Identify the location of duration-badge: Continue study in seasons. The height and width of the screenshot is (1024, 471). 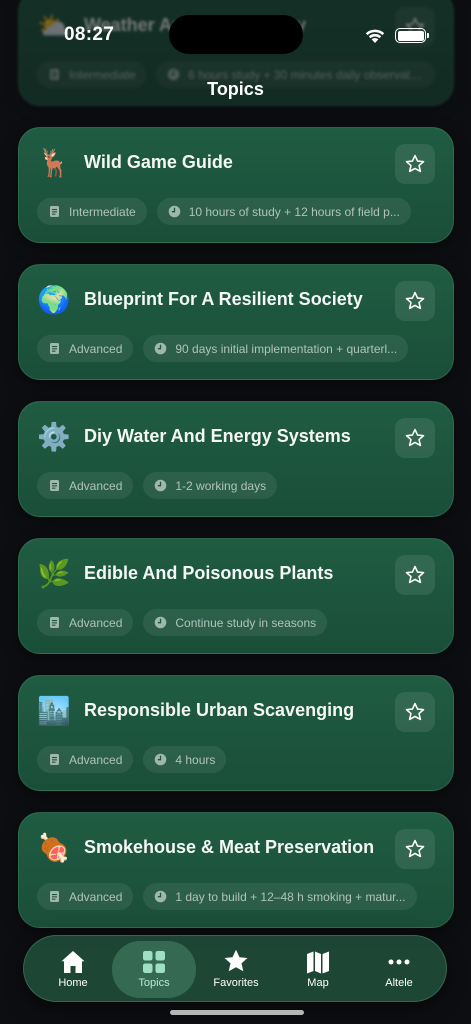
(235, 622).